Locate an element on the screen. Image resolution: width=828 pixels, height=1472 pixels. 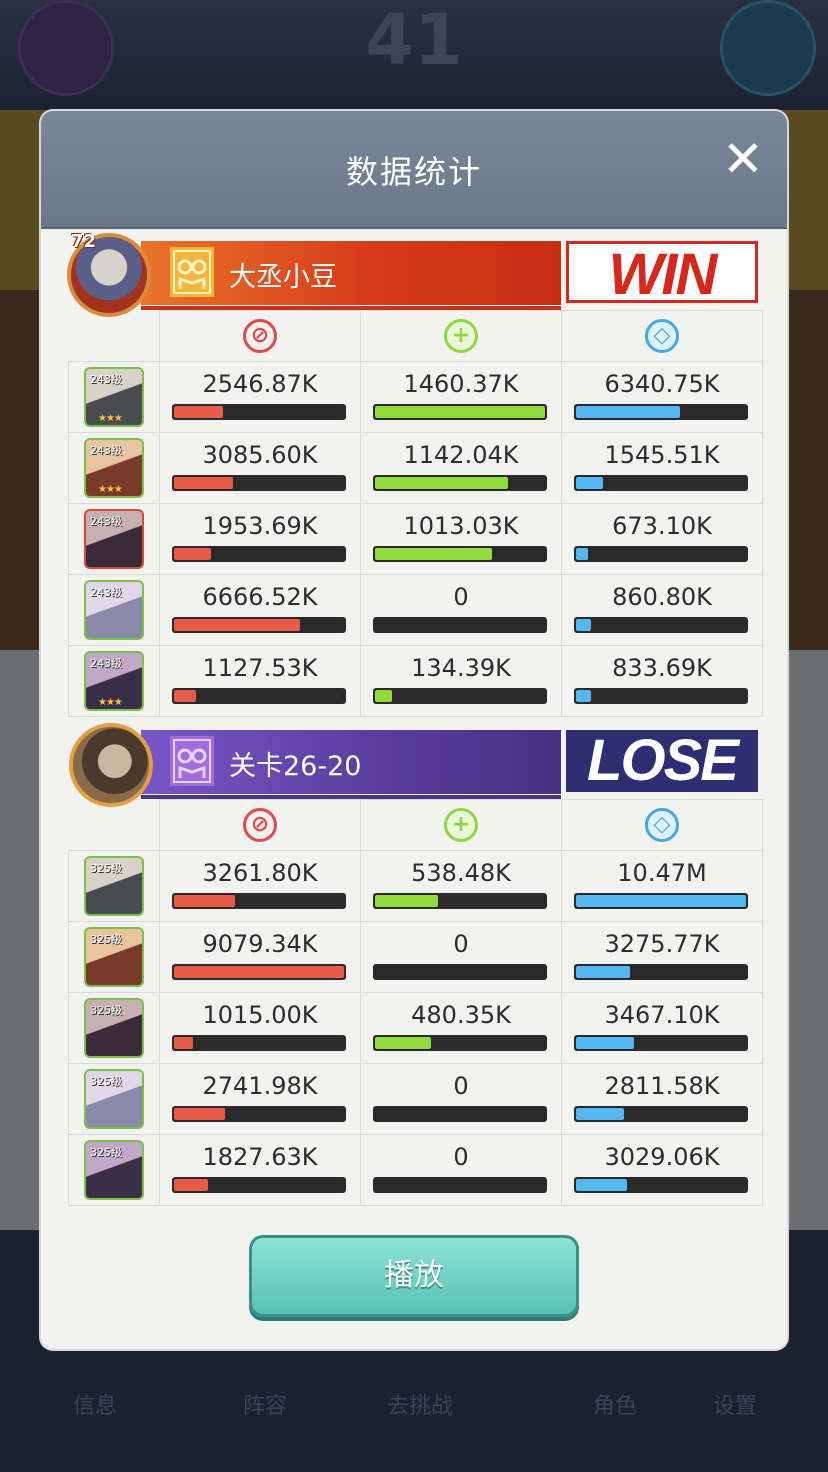
heal-value: 1460.37K is located at coordinates (461, 384).